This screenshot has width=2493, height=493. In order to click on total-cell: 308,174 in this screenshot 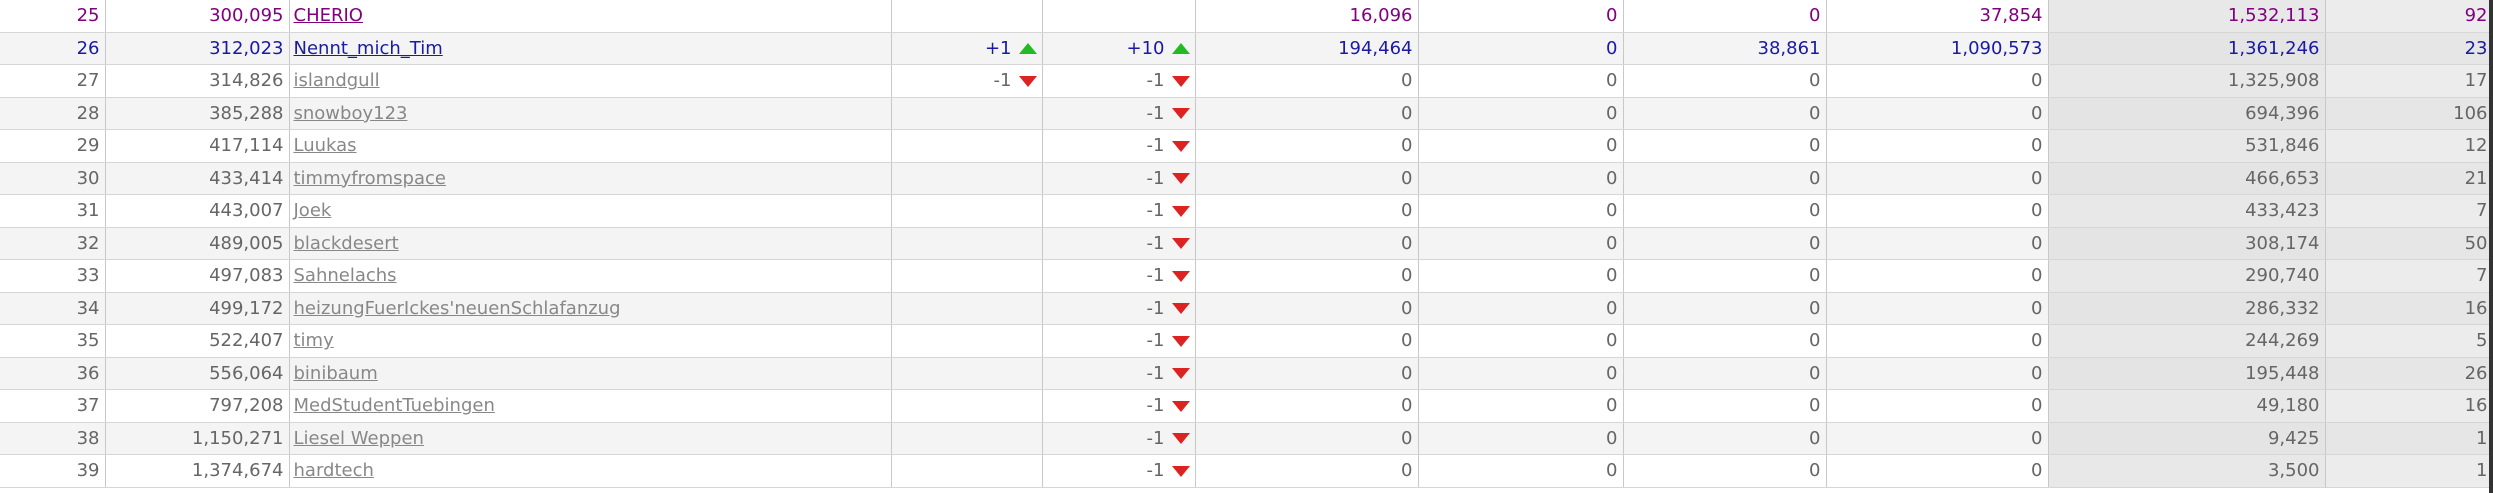, I will do `click(2187, 243)`.